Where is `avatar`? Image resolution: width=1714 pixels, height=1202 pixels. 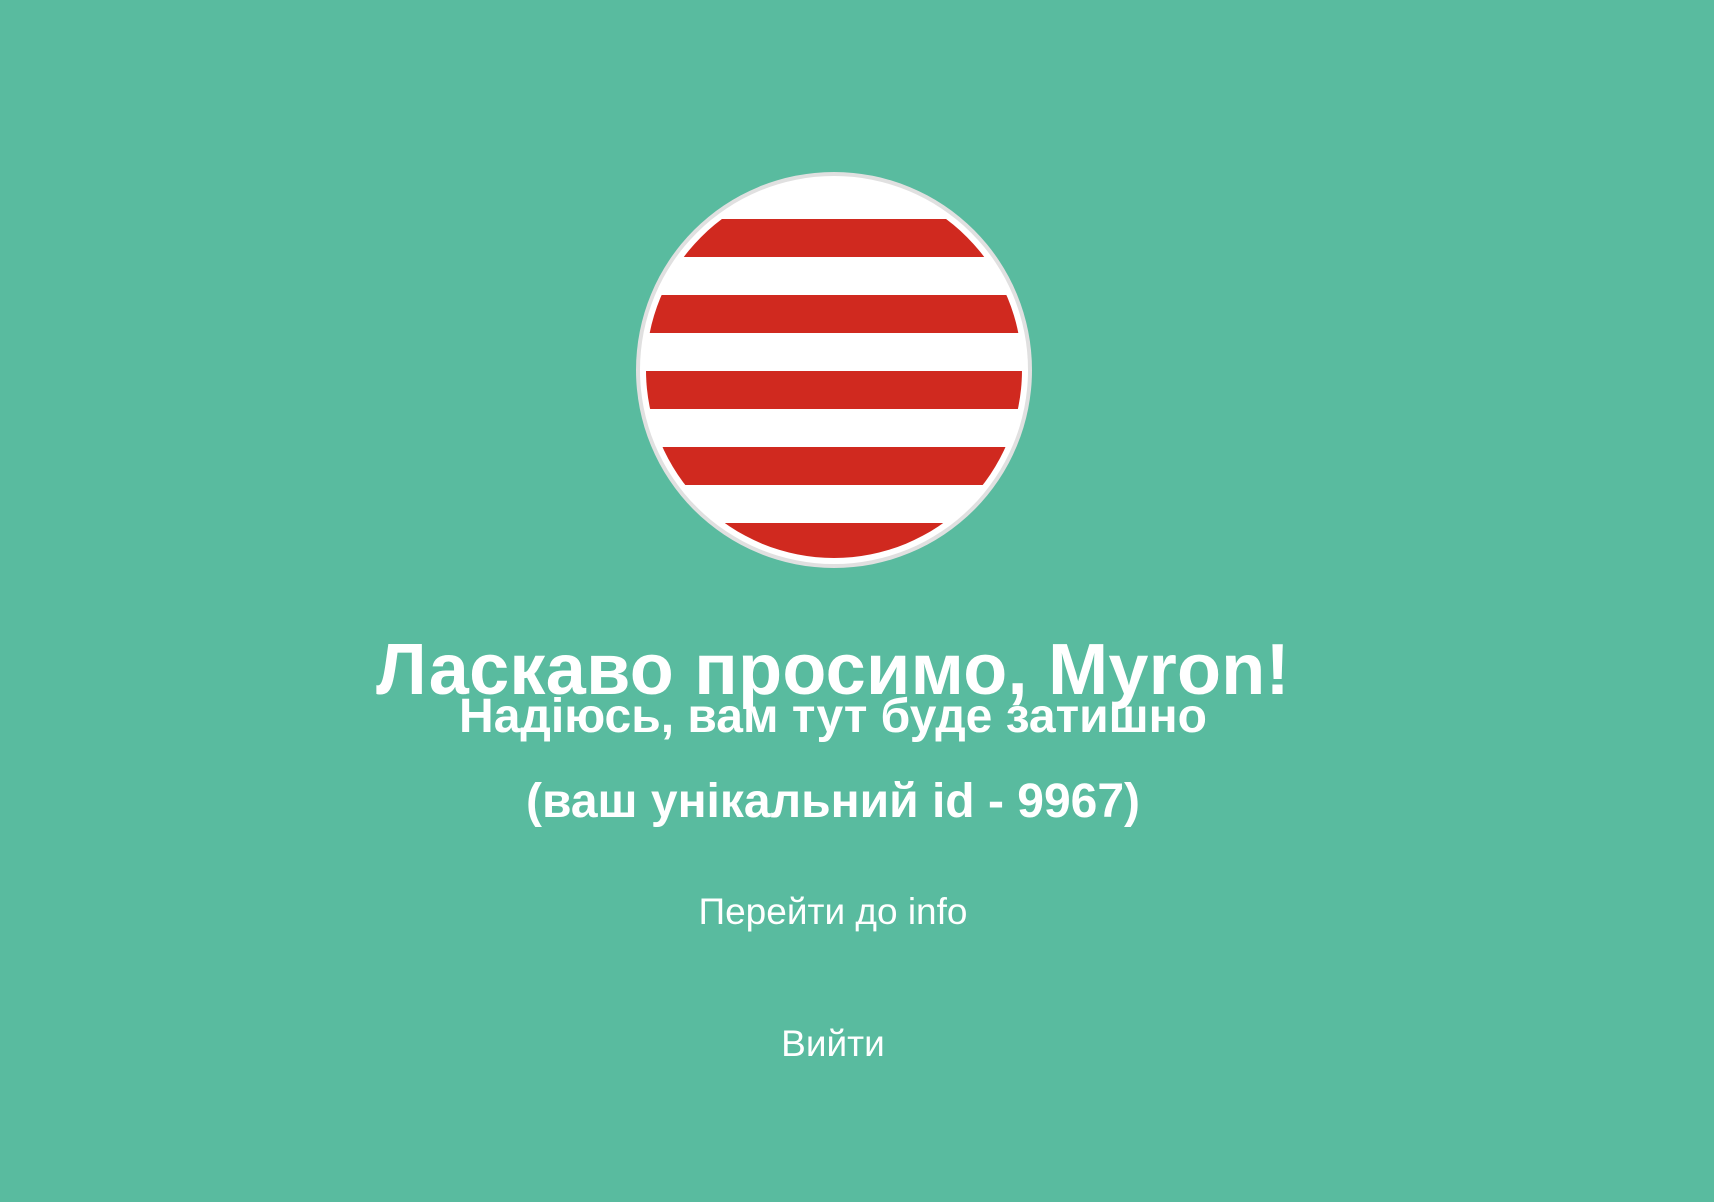
avatar is located at coordinates (834, 370).